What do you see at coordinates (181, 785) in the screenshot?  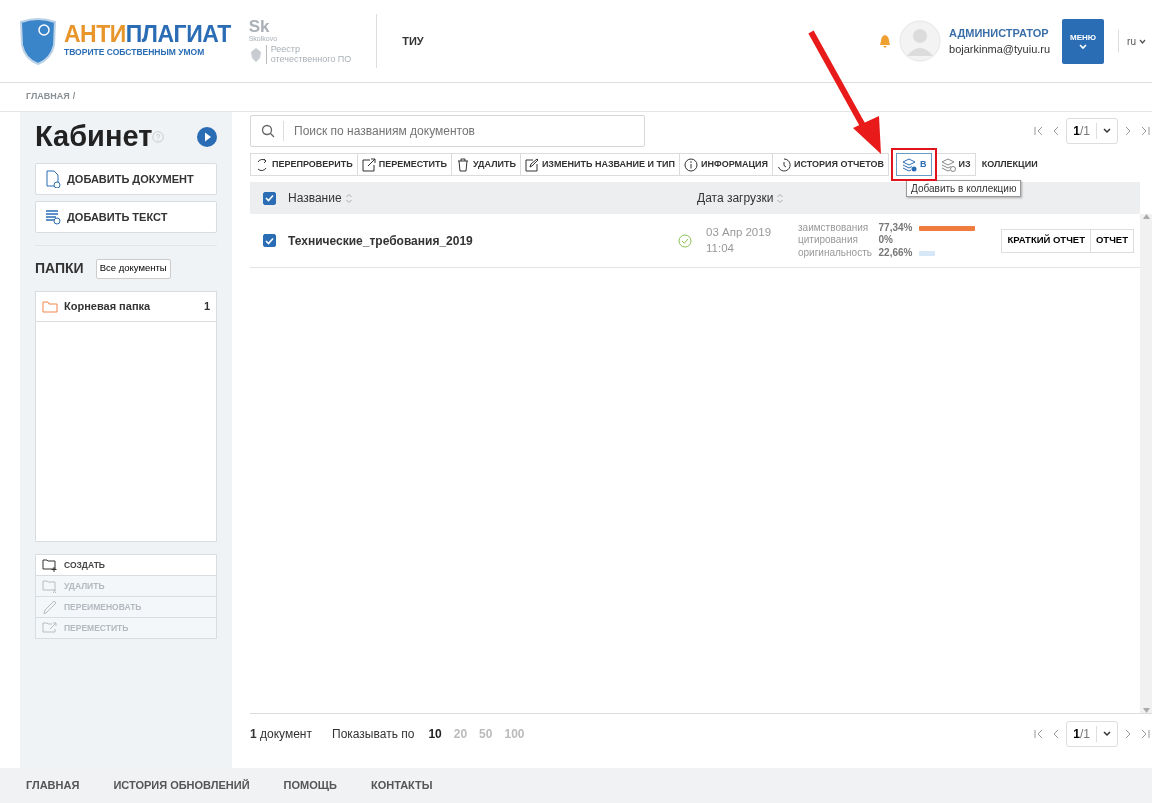 I see `footer-link: ИСТОРИЯ ОБНОВЛЕНИЙ` at bounding box center [181, 785].